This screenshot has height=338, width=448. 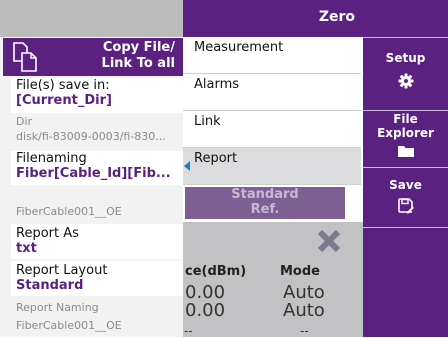 What do you see at coordinates (64, 100) in the screenshot?
I see `save-location-value: [Current_Dir]` at bounding box center [64, 100].